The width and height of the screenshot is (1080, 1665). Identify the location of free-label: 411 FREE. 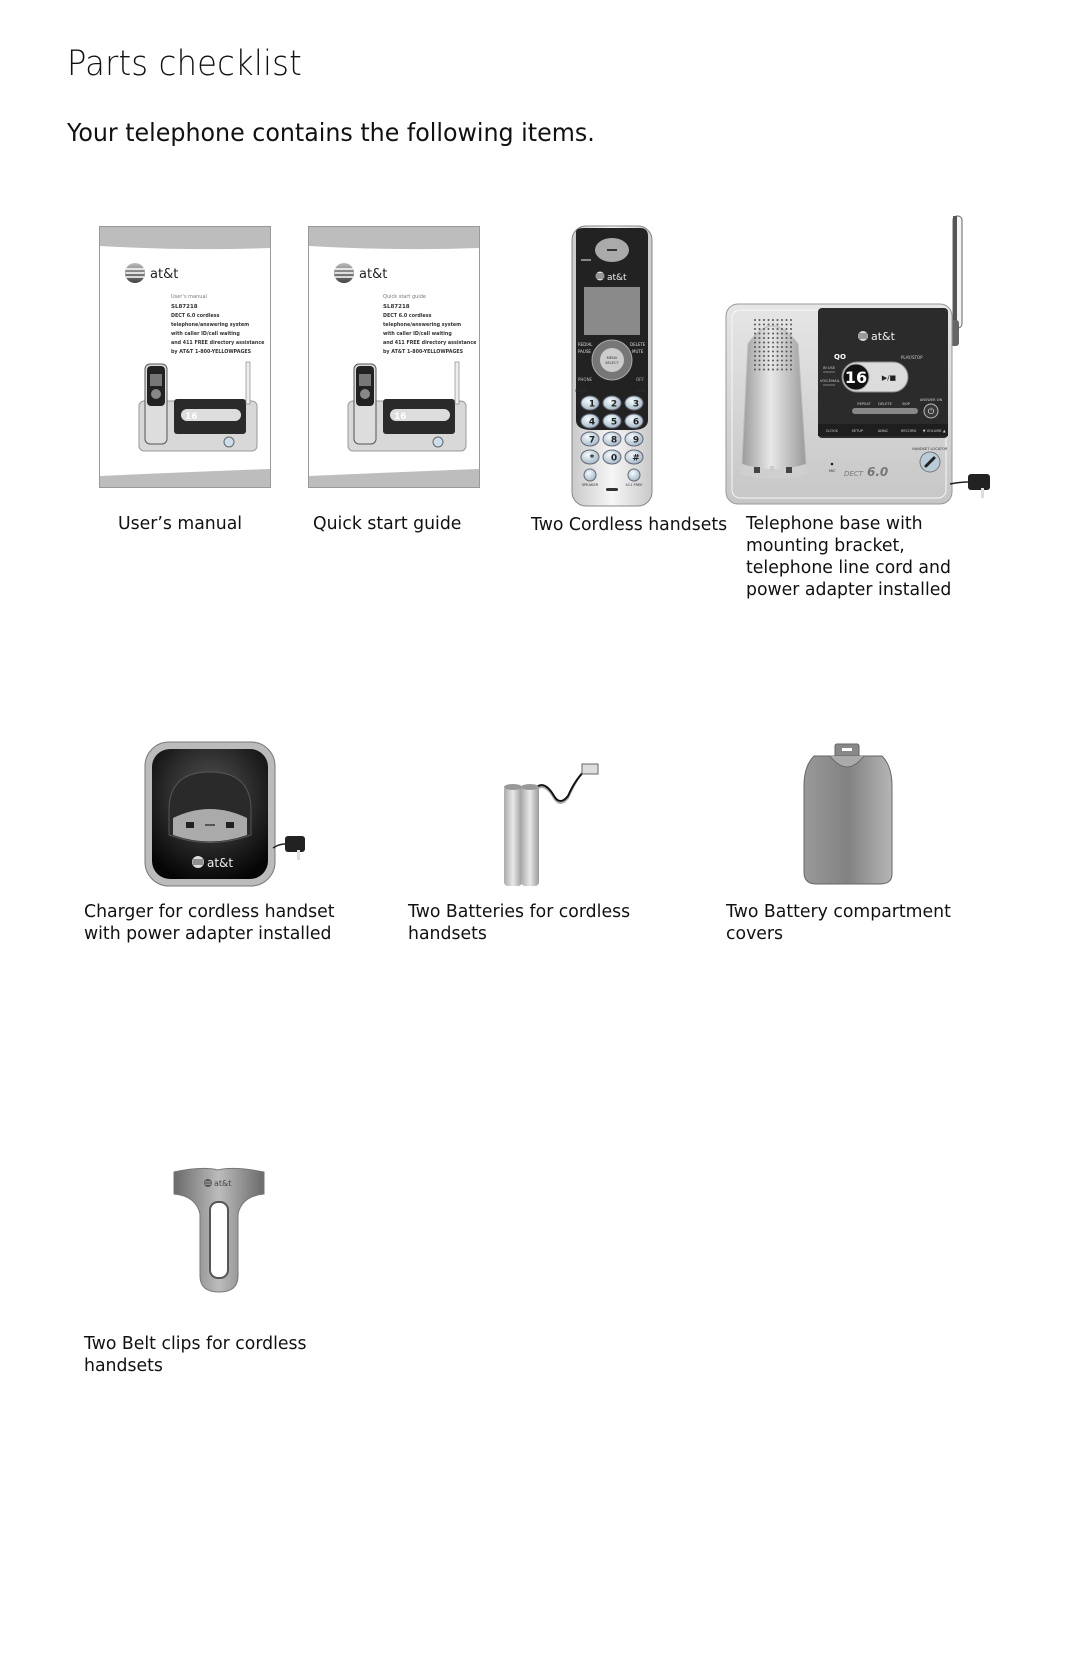
(634, 485).